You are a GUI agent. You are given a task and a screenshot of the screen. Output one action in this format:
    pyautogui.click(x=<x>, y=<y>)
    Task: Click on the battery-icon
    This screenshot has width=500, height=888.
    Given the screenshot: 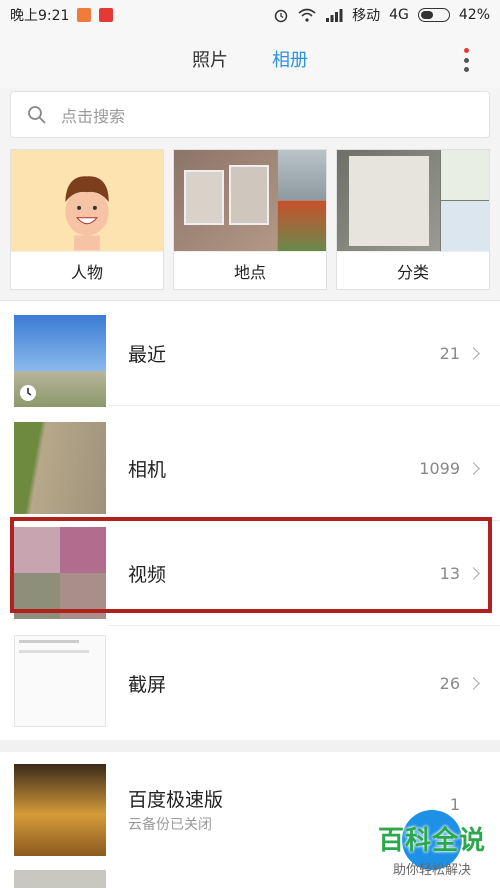 What is the action you would take?
    pyautogui.click(x=433, y=15)
    